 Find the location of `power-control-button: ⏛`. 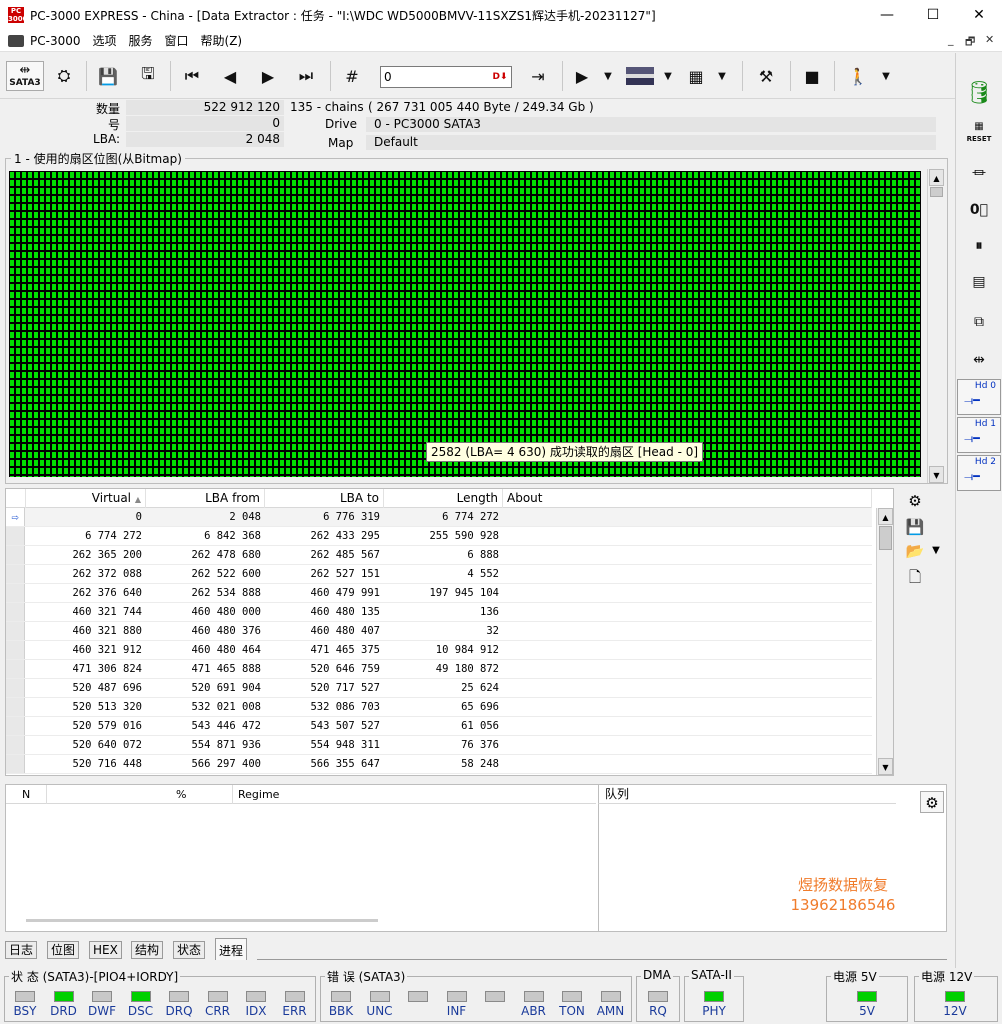

power-control-button: ⏛ is located at coordinates (979, 174).